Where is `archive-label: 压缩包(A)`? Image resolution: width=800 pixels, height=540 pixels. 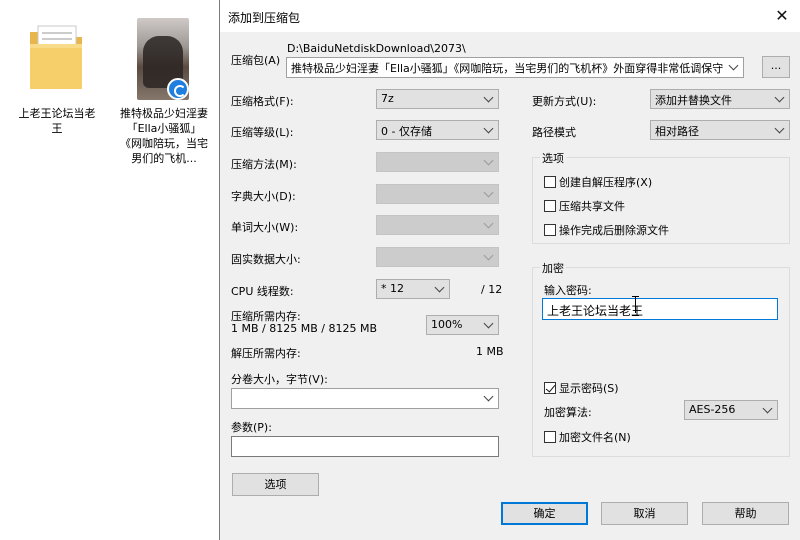 archive-label: 压缩包(A) is located at coordinates (256, 60).